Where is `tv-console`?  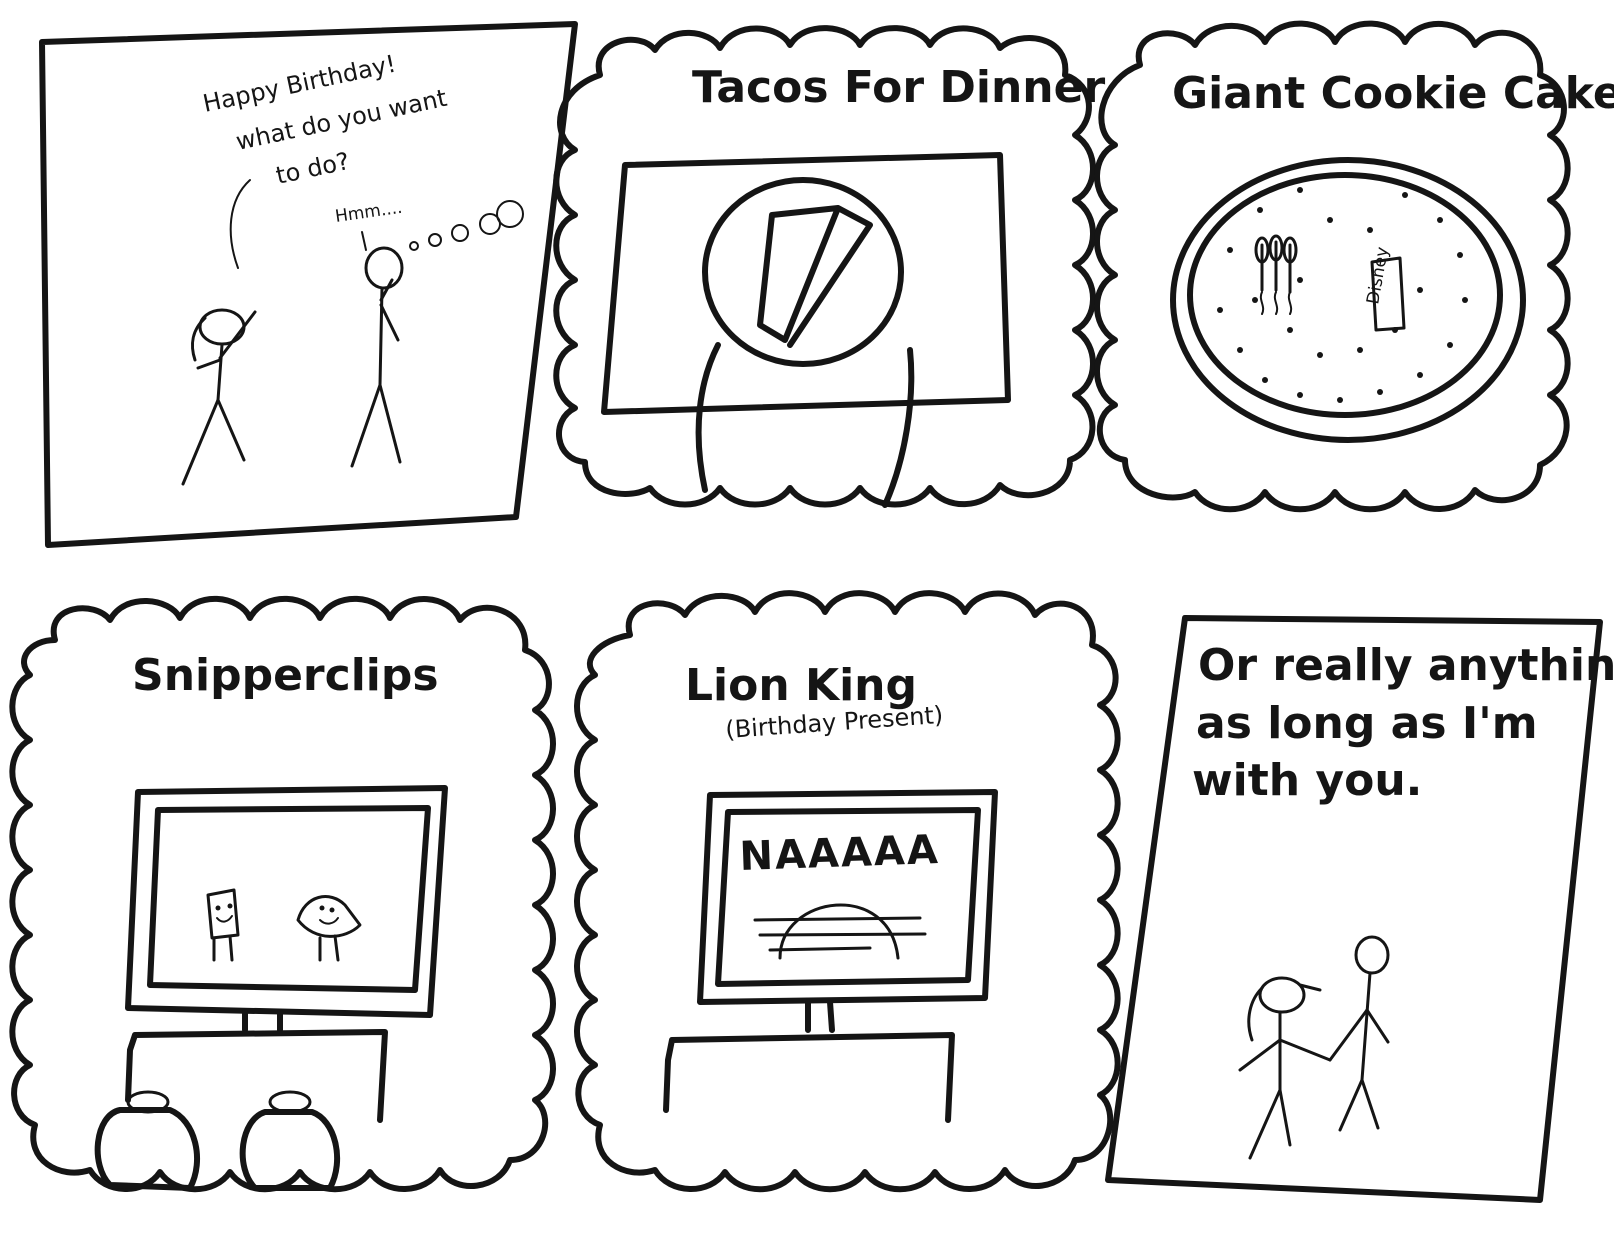
tv-console is located at coordinates (809, 1077).